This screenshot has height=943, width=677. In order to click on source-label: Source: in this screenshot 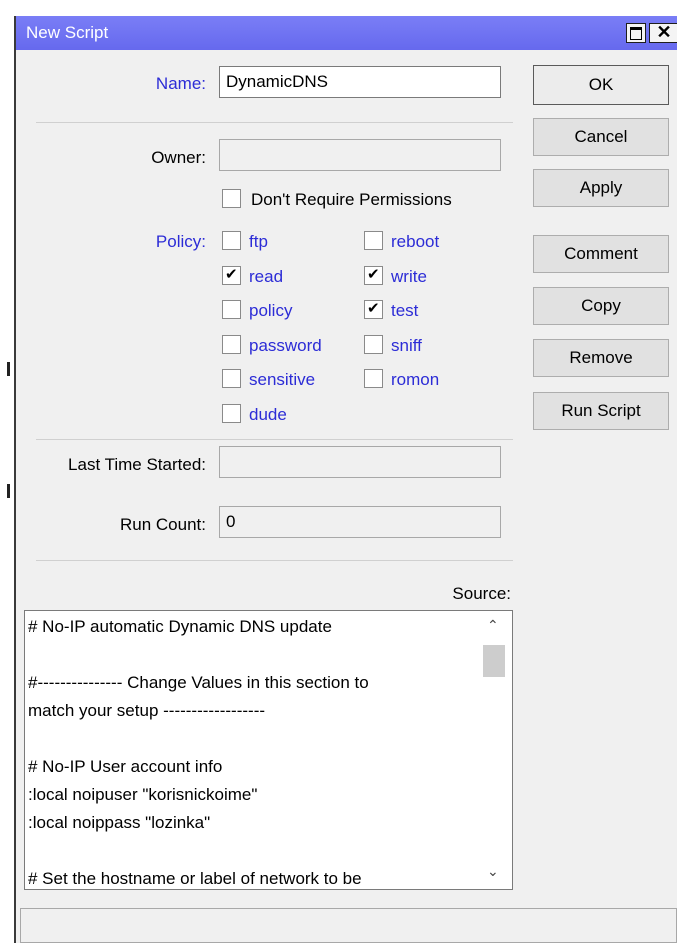, I will do `click(481, 593)`.